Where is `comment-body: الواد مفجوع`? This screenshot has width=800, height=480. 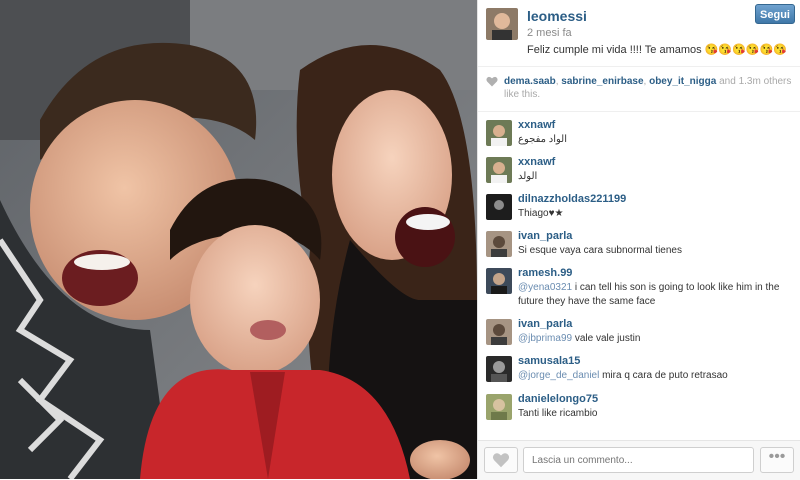 comment-body: الواد مفجوع is located at coordinates (543, 139).